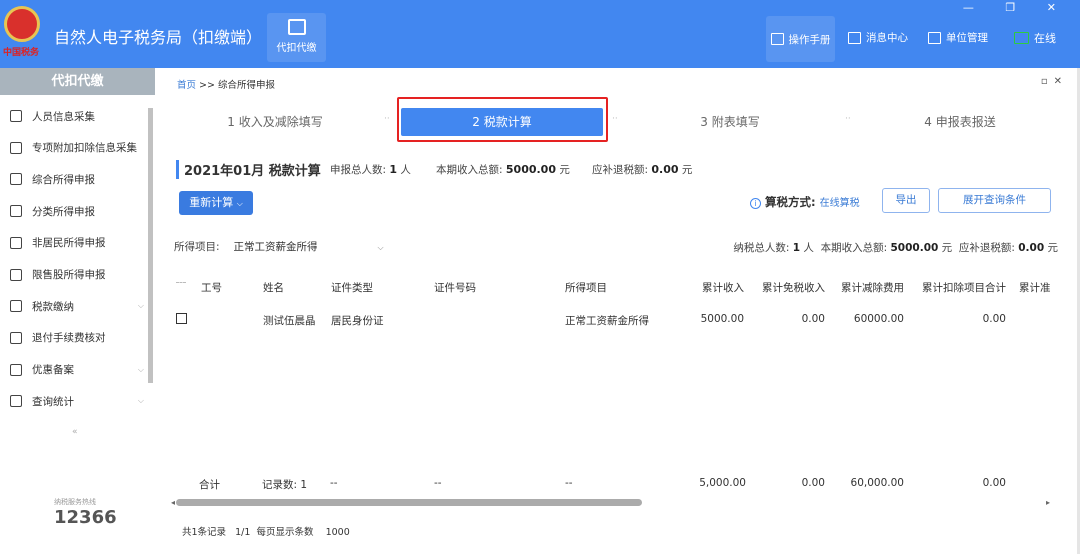 The height and width of the screenshot is (554, 1080). I want to click on online-label: 在线, so click(1045, 38).